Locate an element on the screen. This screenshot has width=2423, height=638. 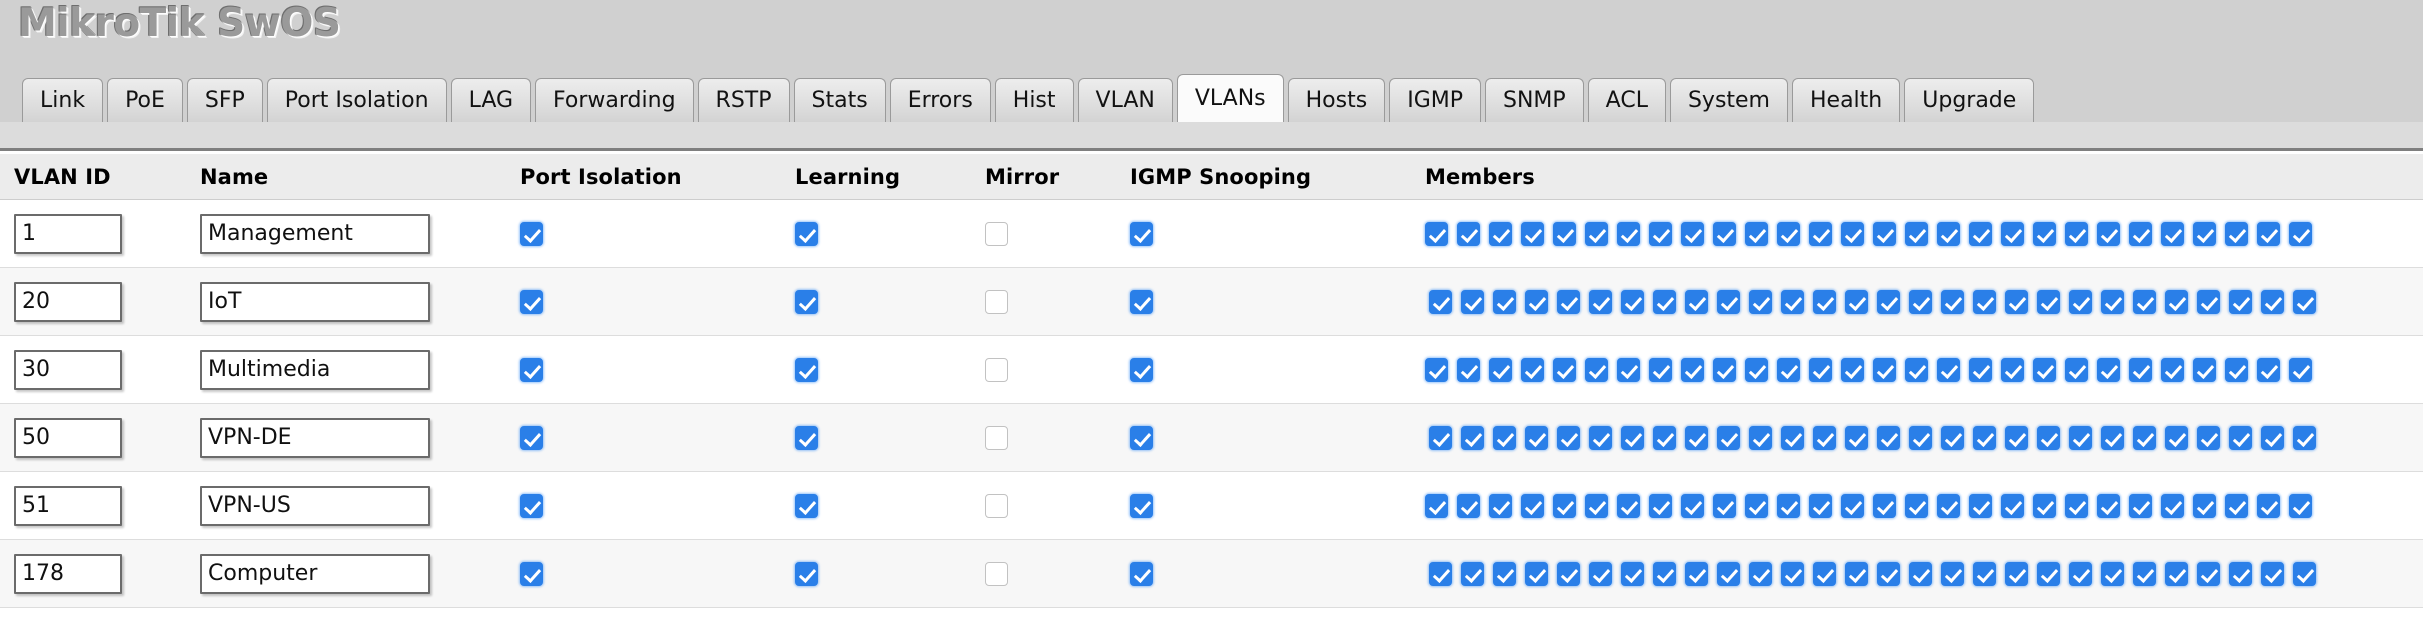
member-port-26-checkbox is located at coordinates (2240, 301).